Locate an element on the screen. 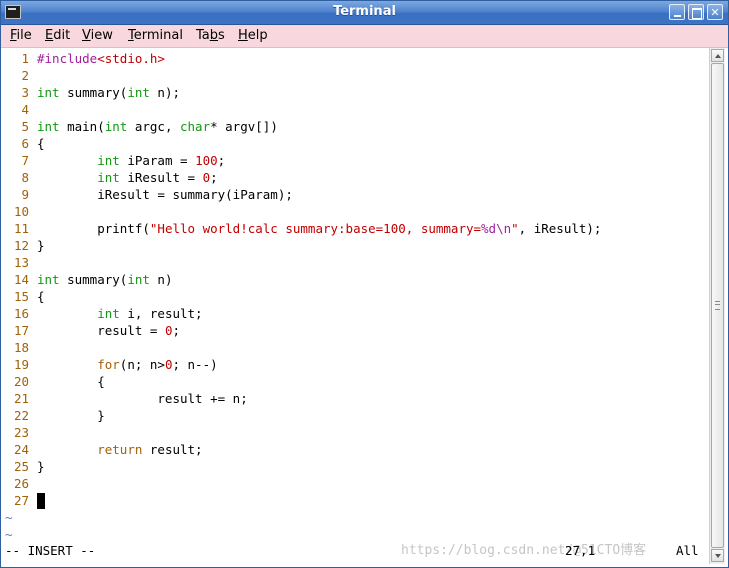 The image size is (729, 568). code-token-control: for is located at coordinates (108, 364).